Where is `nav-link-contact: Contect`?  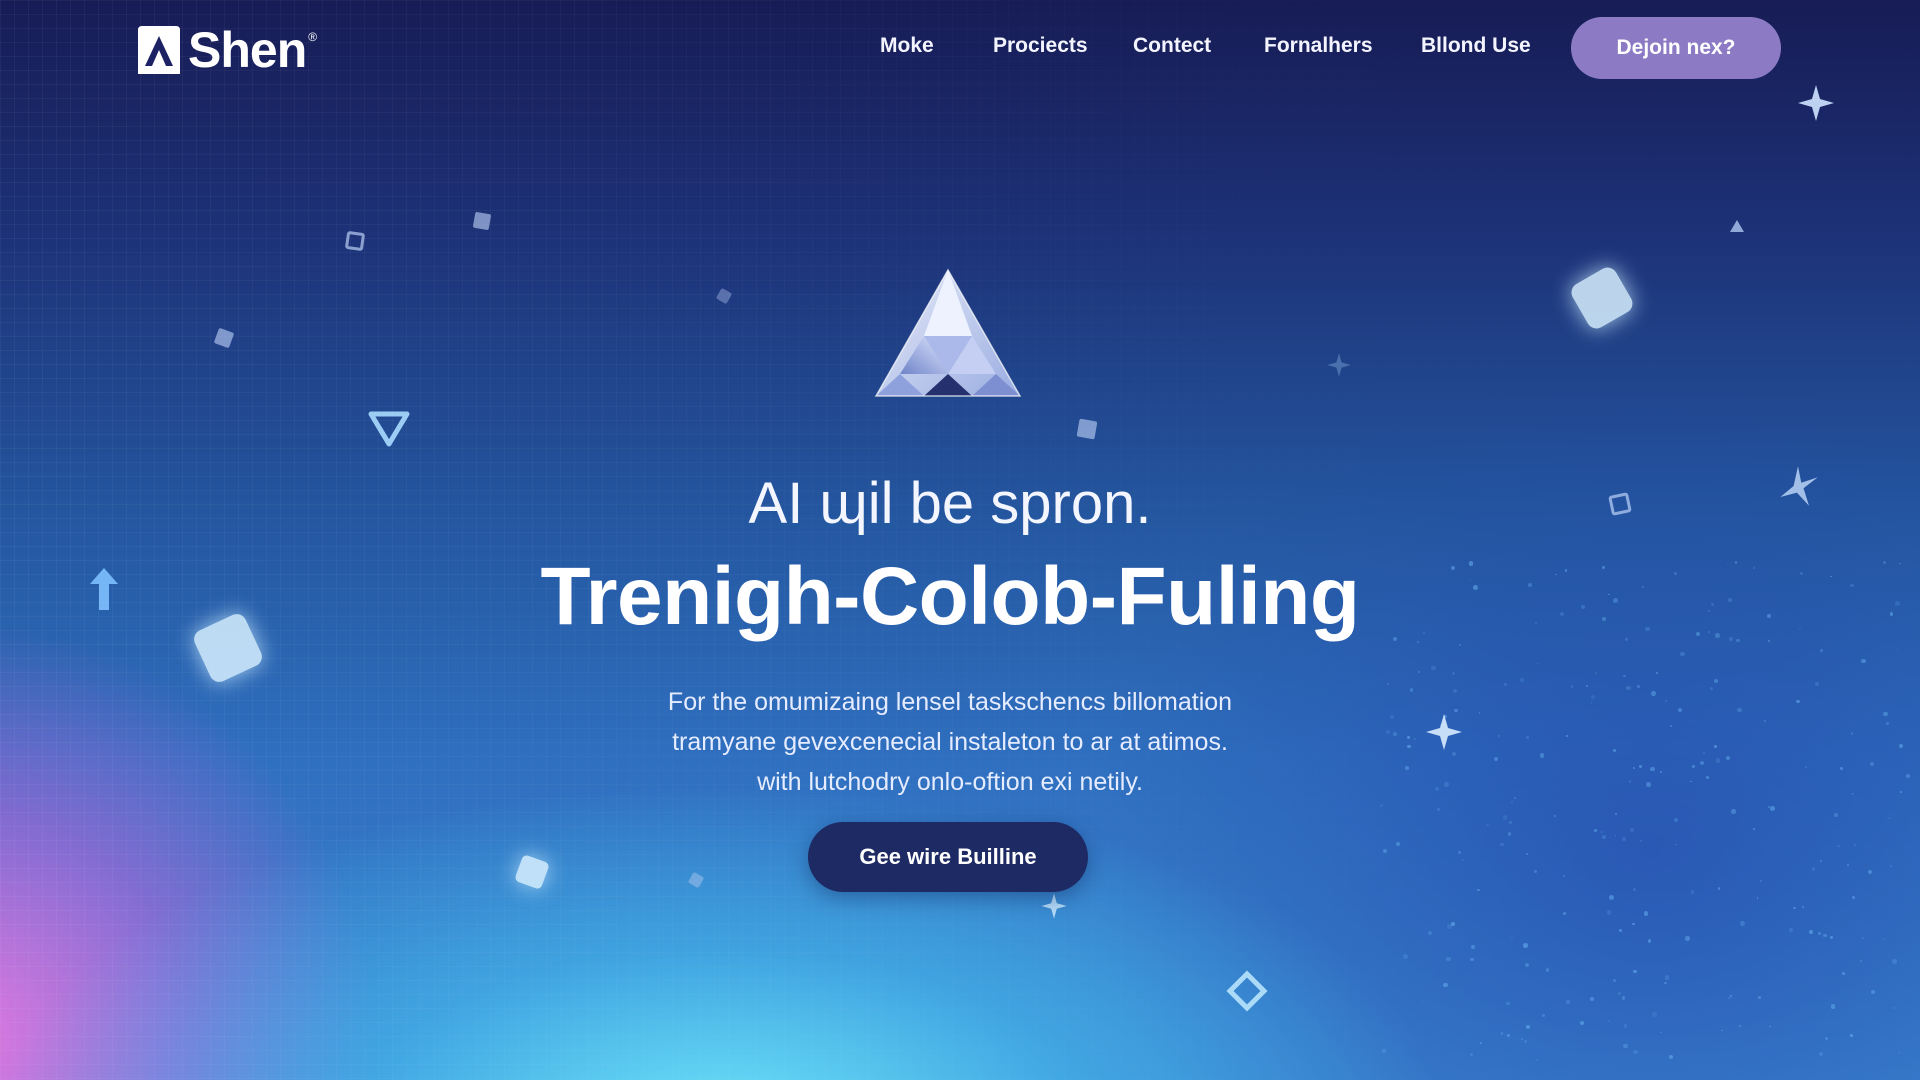 nav-link-contact: Contect is located at coordinates (1172, 46).